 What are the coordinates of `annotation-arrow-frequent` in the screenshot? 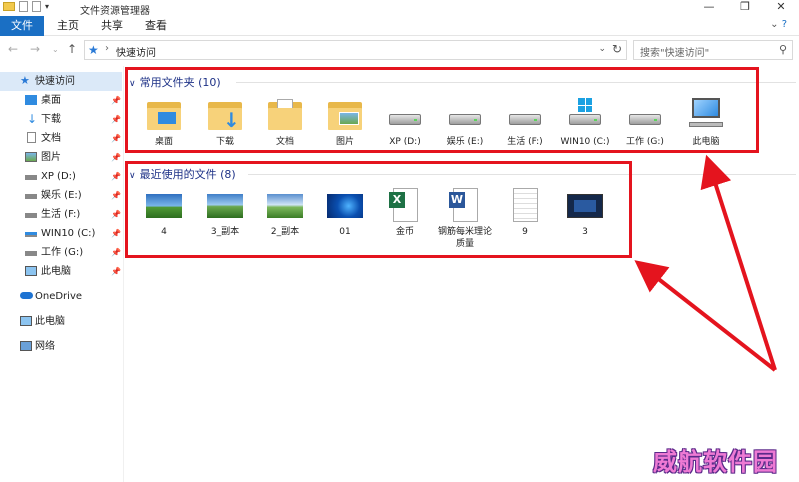 It's located at (738, 262).